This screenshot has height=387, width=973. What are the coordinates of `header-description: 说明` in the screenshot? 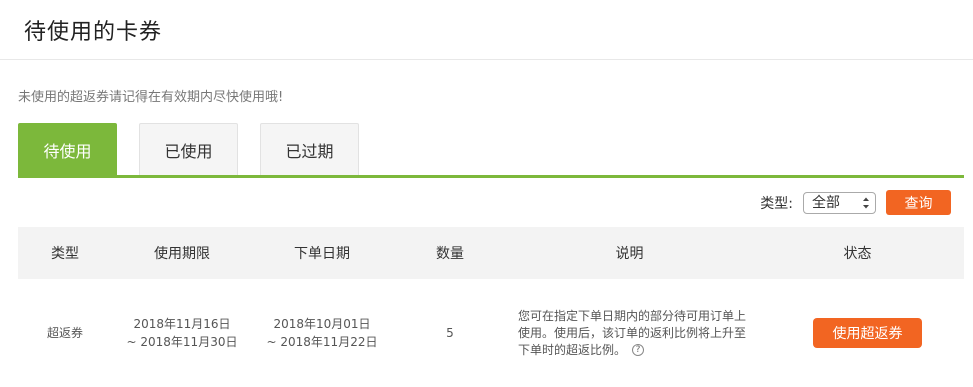 It's located at (629, 254).